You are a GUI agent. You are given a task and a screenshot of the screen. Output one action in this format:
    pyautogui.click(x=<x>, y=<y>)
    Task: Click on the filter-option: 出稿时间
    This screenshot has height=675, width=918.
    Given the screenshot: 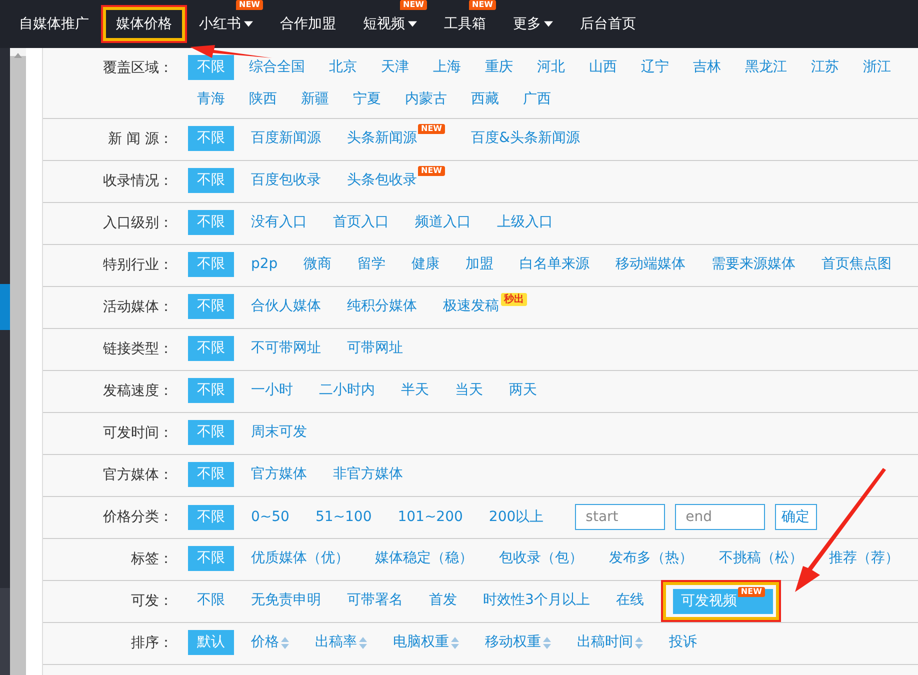 What is the action you would take?
    pyautogui.click(x=610, y=642)
    